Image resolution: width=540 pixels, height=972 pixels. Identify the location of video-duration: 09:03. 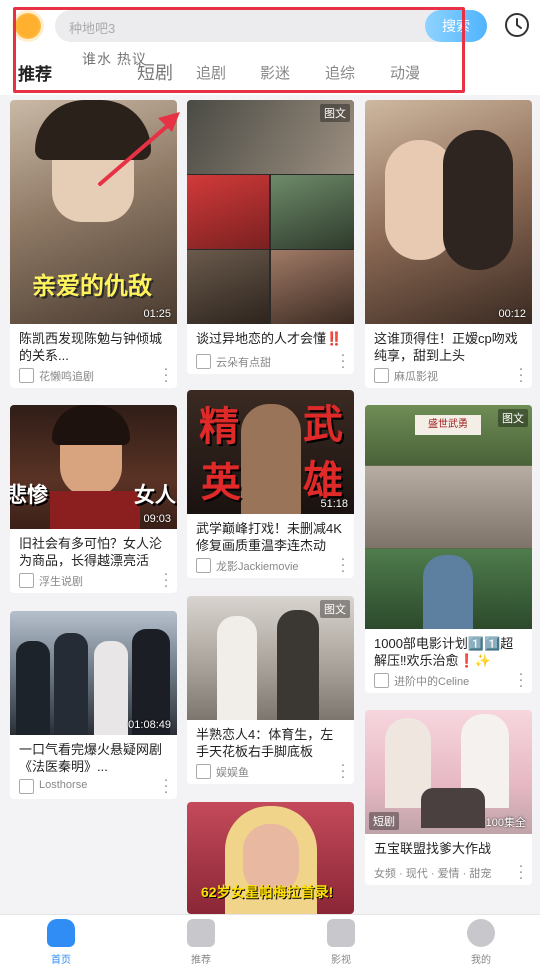
(157, 519).